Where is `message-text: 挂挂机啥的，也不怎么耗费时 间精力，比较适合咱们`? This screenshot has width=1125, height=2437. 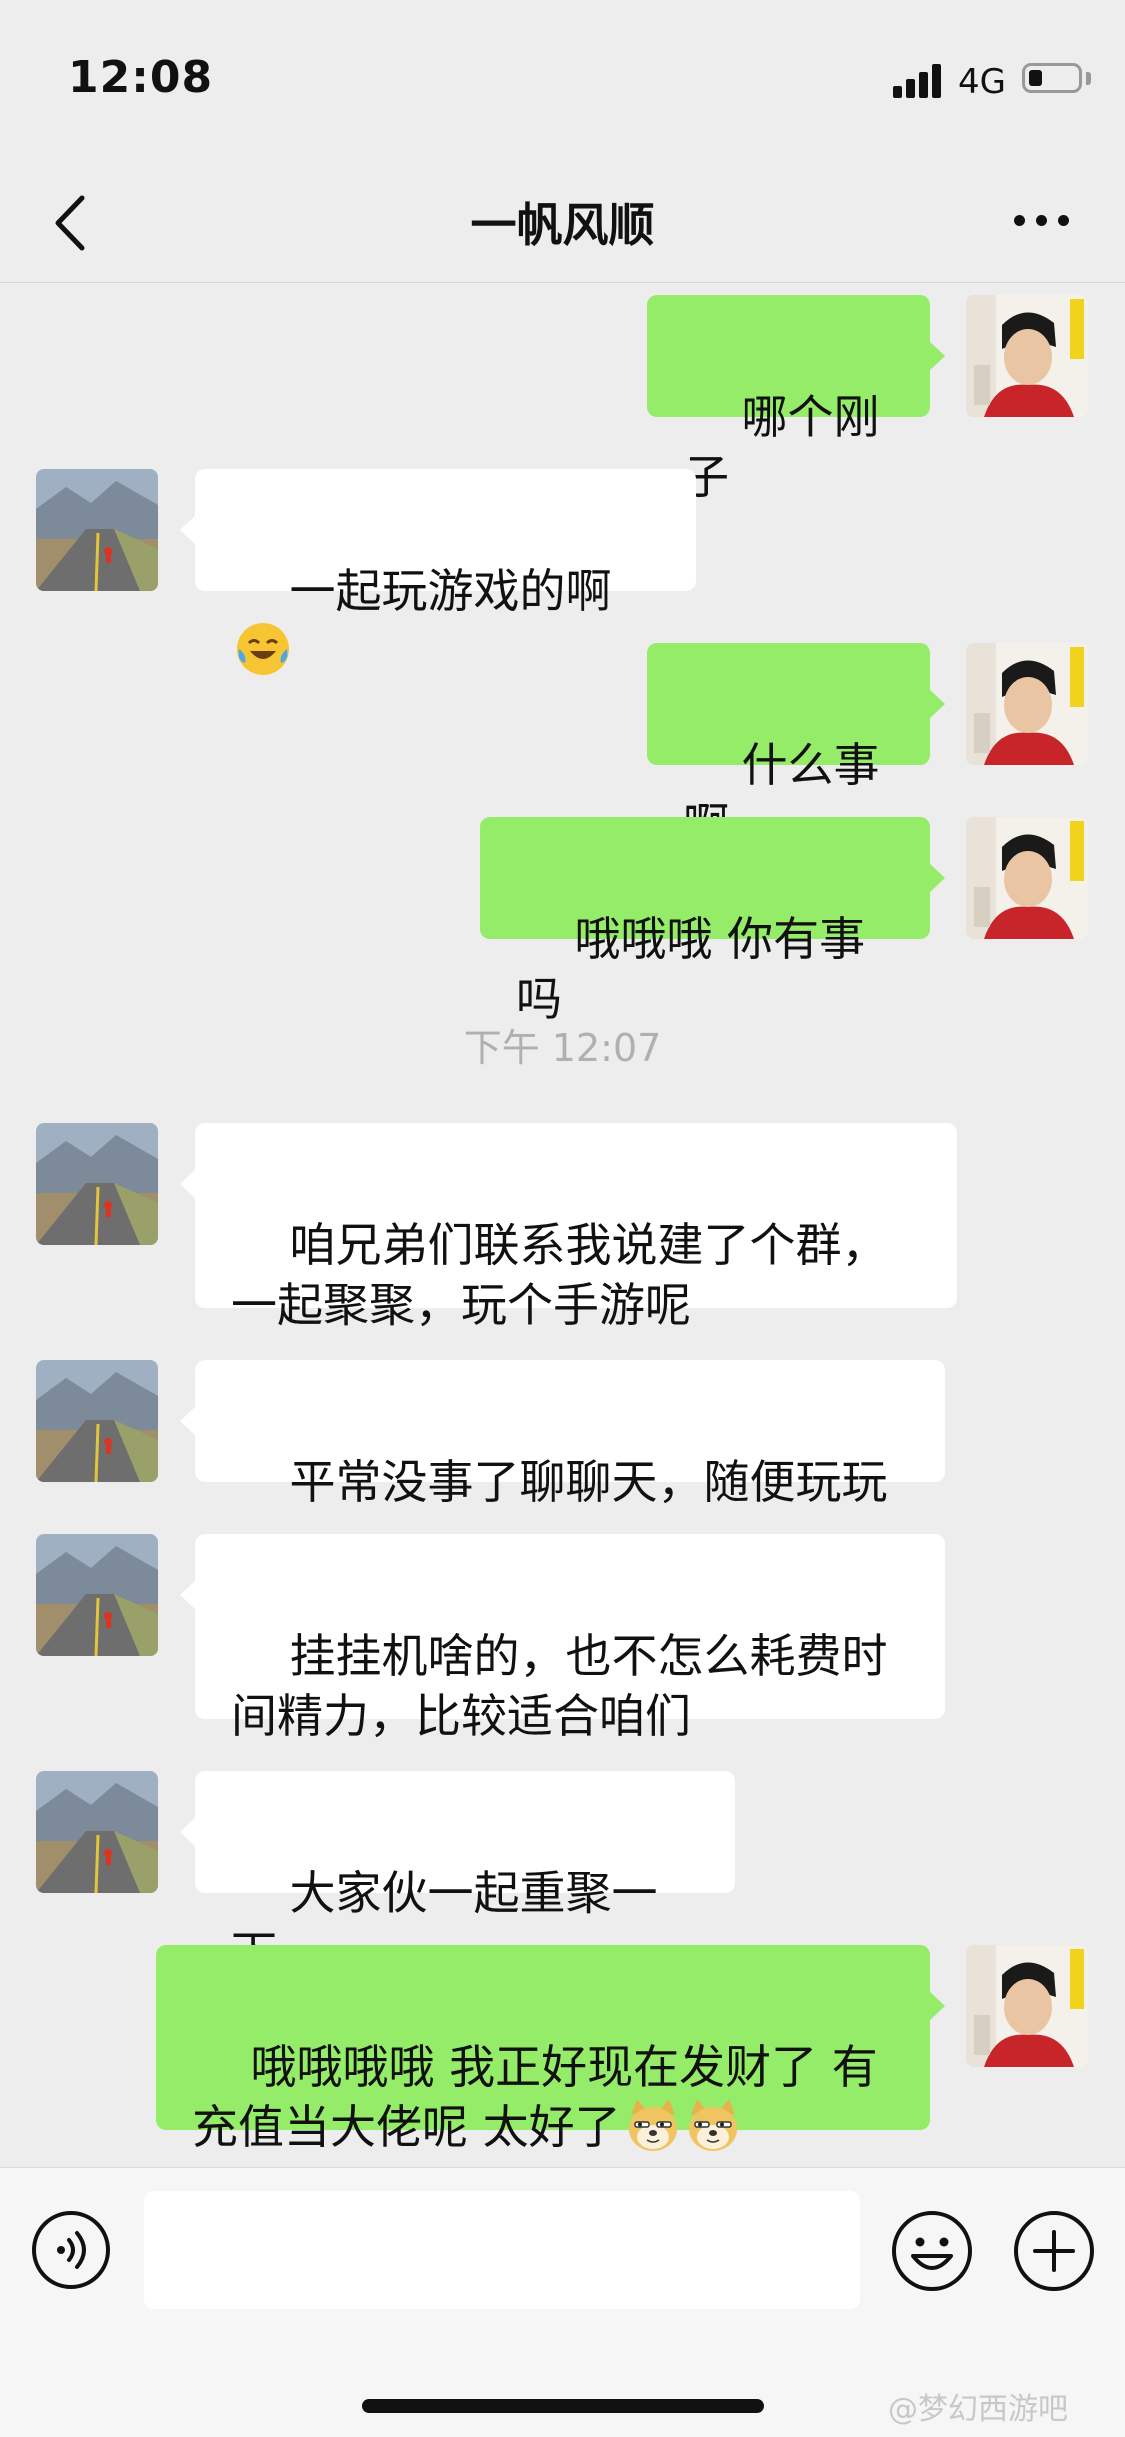
message-text: 挂挂机啥的，也不怎么耗费时 间精力，比较适合咱们 is located at coordinates (559, 1686).